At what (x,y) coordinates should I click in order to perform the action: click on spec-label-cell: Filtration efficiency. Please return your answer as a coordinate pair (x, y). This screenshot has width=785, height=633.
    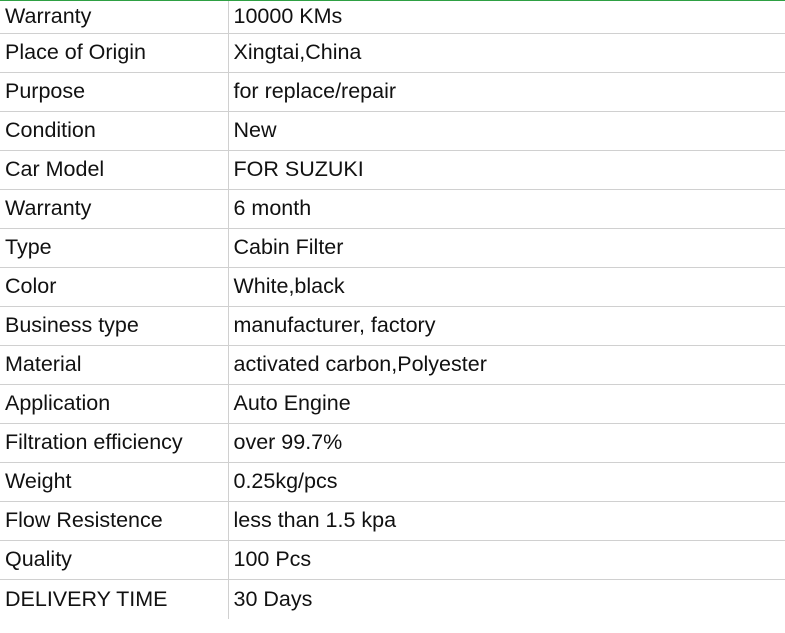
    Looking at the image, I should click on (114, 443).